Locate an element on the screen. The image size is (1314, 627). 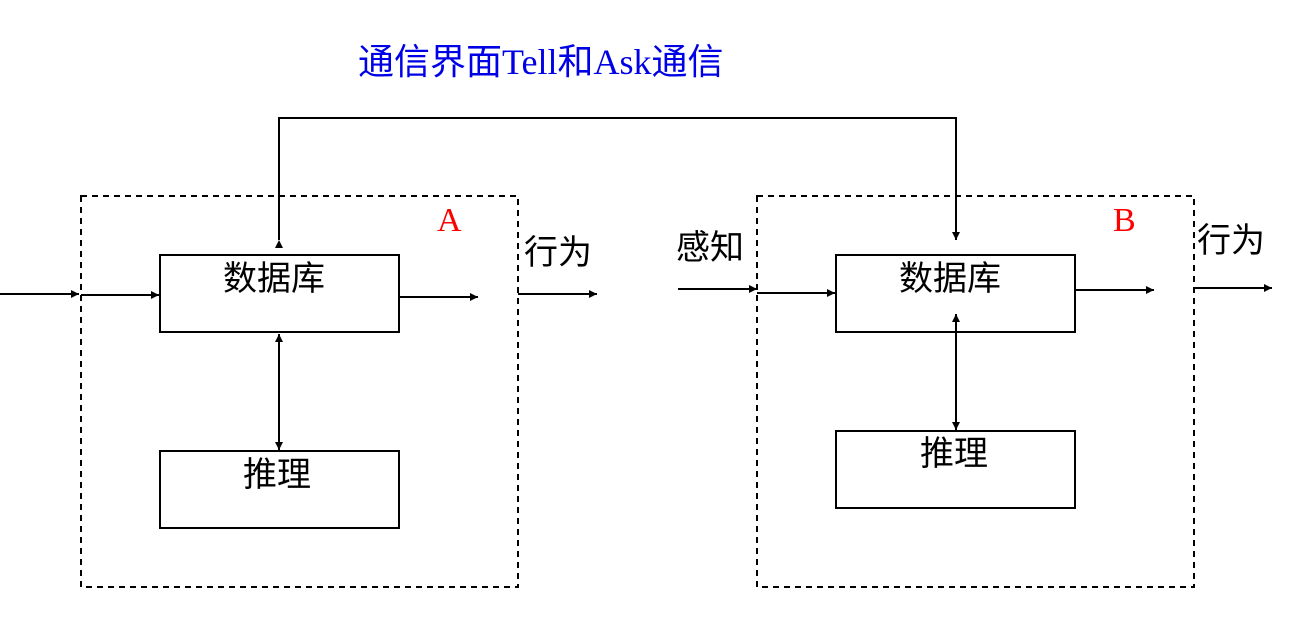
agent-b-tag: B is located at coordinates (1124, 220).